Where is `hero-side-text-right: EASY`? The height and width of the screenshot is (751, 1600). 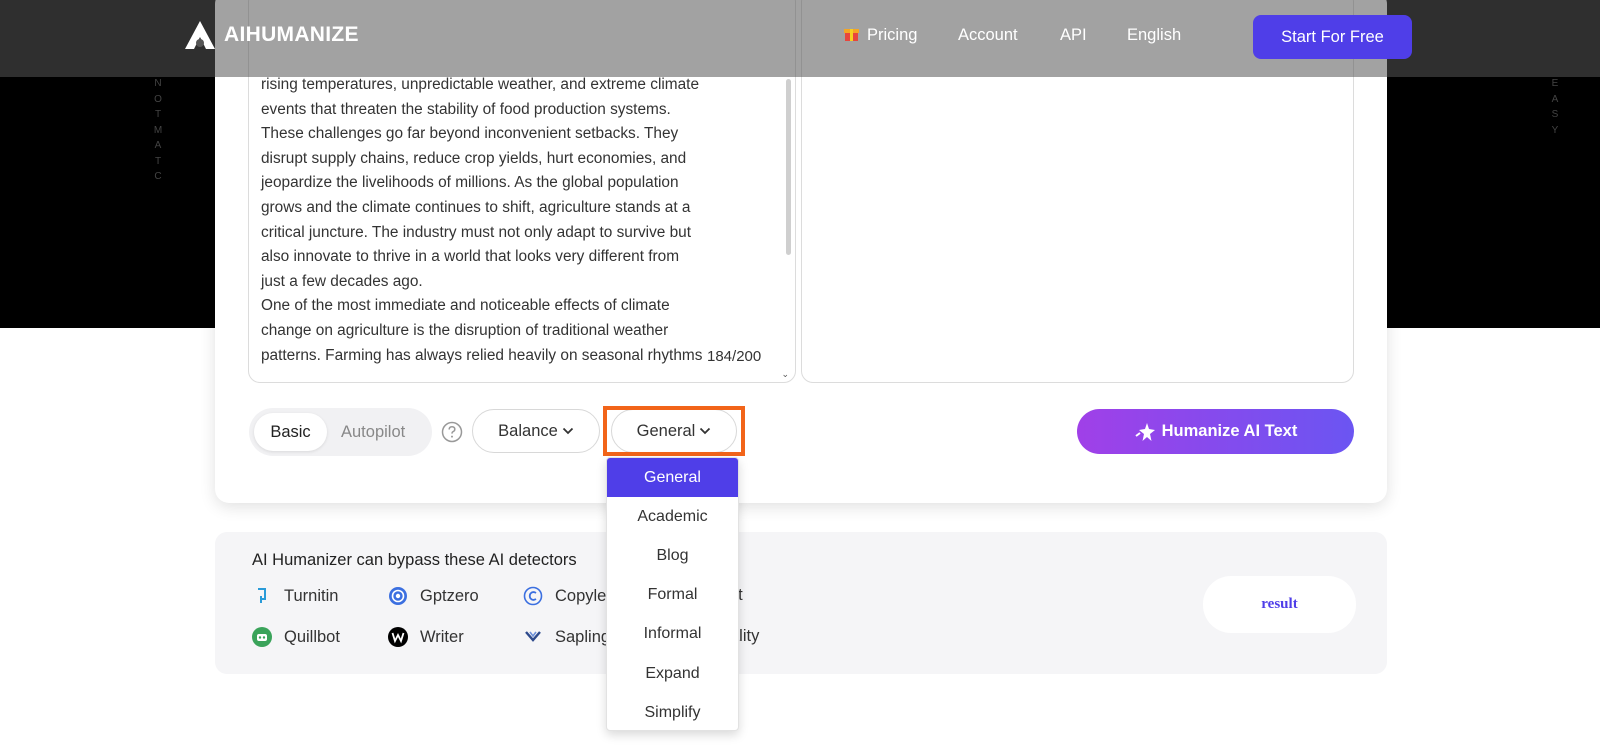
hero-side-text-right: EASY is located at coordinates (1555, 107).